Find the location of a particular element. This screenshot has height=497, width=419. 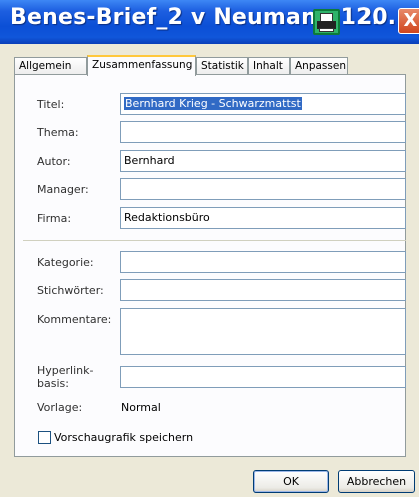

close-button: X is located at coordinates (408, 21).